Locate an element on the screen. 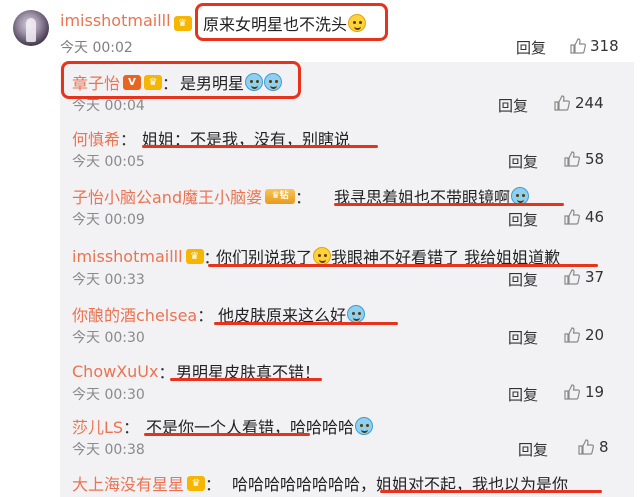 Image resolution: width=640 pixels, height=497 pixels. like-count: 19 is located at coordinates (595, 392).